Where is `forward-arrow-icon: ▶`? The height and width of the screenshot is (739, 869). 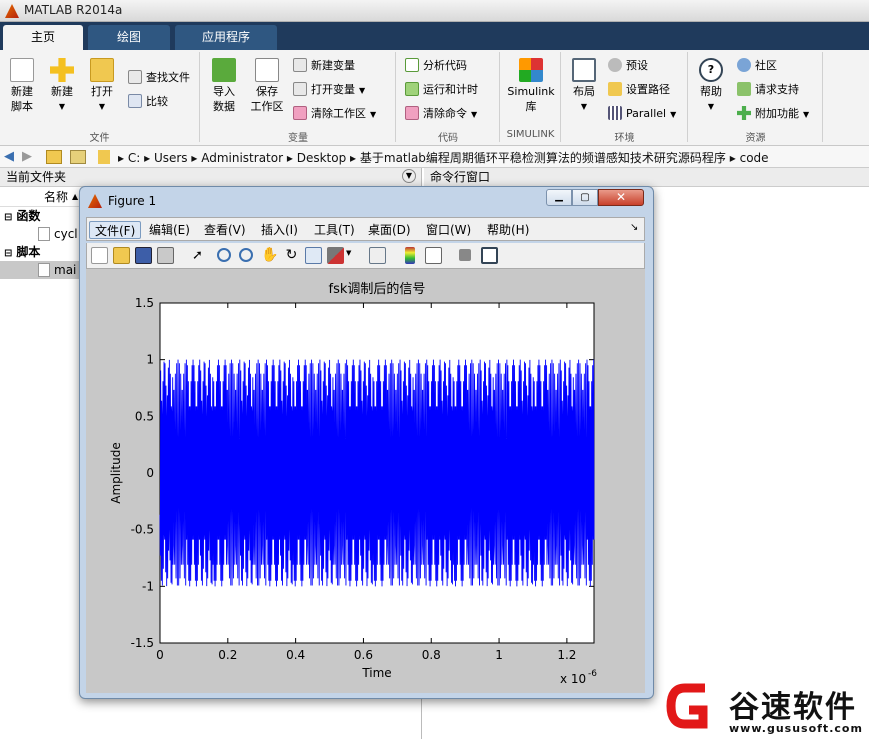
forward-arrow-icon: ▶ is located at coordinates (27, 156).